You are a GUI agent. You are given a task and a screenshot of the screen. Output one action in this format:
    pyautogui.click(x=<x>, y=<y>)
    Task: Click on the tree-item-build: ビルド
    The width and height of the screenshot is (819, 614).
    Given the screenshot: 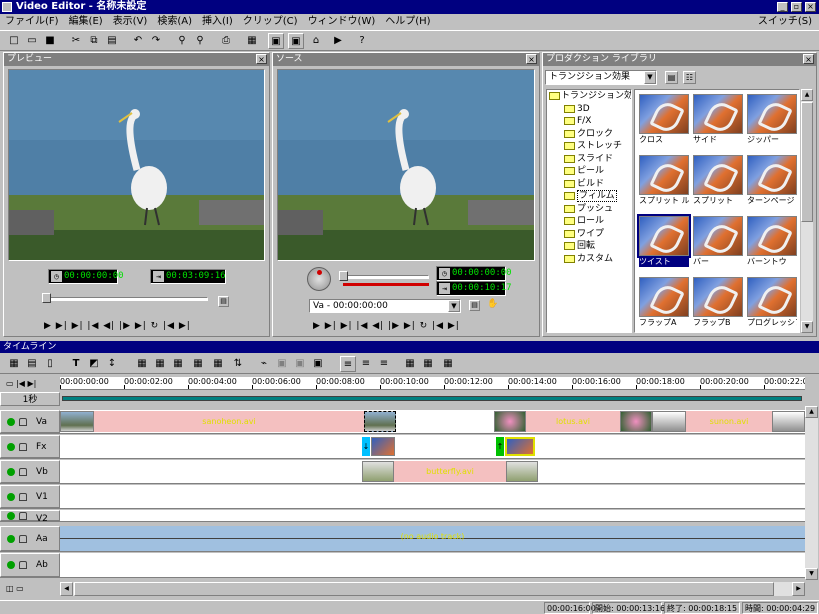 What is the action you would take?
    pyautogui.click(x=596, y=184)
    